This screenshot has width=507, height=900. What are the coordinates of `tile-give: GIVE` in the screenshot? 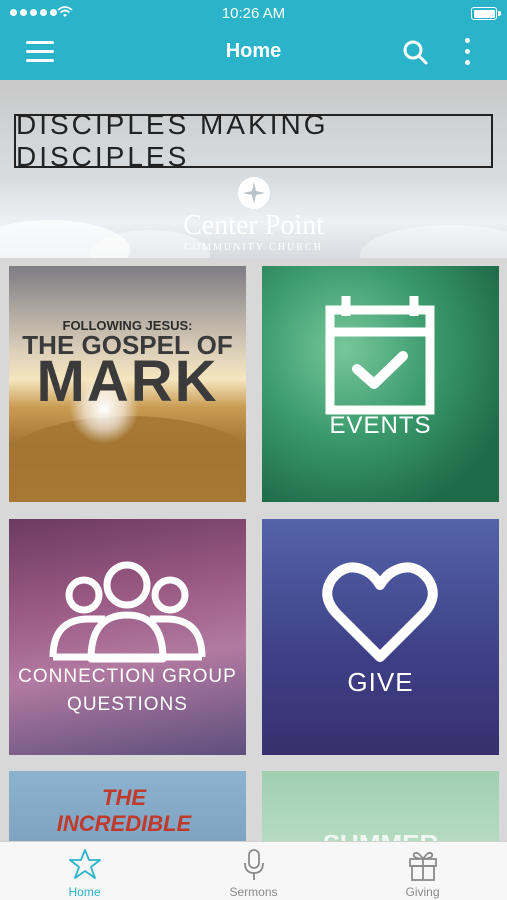 It's located at (380, 637).